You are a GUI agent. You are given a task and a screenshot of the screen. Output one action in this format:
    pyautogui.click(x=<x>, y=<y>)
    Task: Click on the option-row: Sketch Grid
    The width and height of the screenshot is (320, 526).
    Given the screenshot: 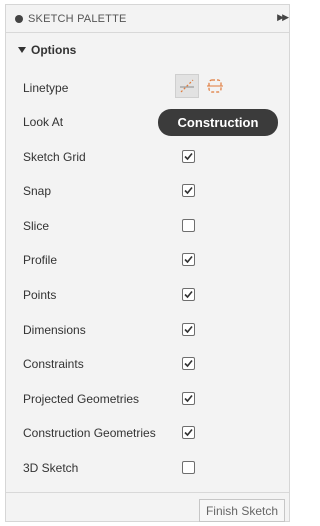 What is the action you would take?
    pyautogui.click(x=147, y=157)
    